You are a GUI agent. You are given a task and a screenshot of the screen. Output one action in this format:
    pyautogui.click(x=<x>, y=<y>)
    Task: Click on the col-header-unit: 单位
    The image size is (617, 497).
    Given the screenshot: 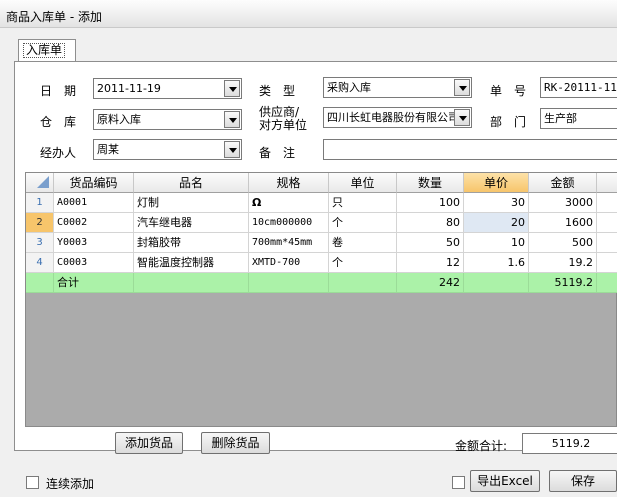 What is the action you would take?
    pyautogui.click(x=363, y=183)
    